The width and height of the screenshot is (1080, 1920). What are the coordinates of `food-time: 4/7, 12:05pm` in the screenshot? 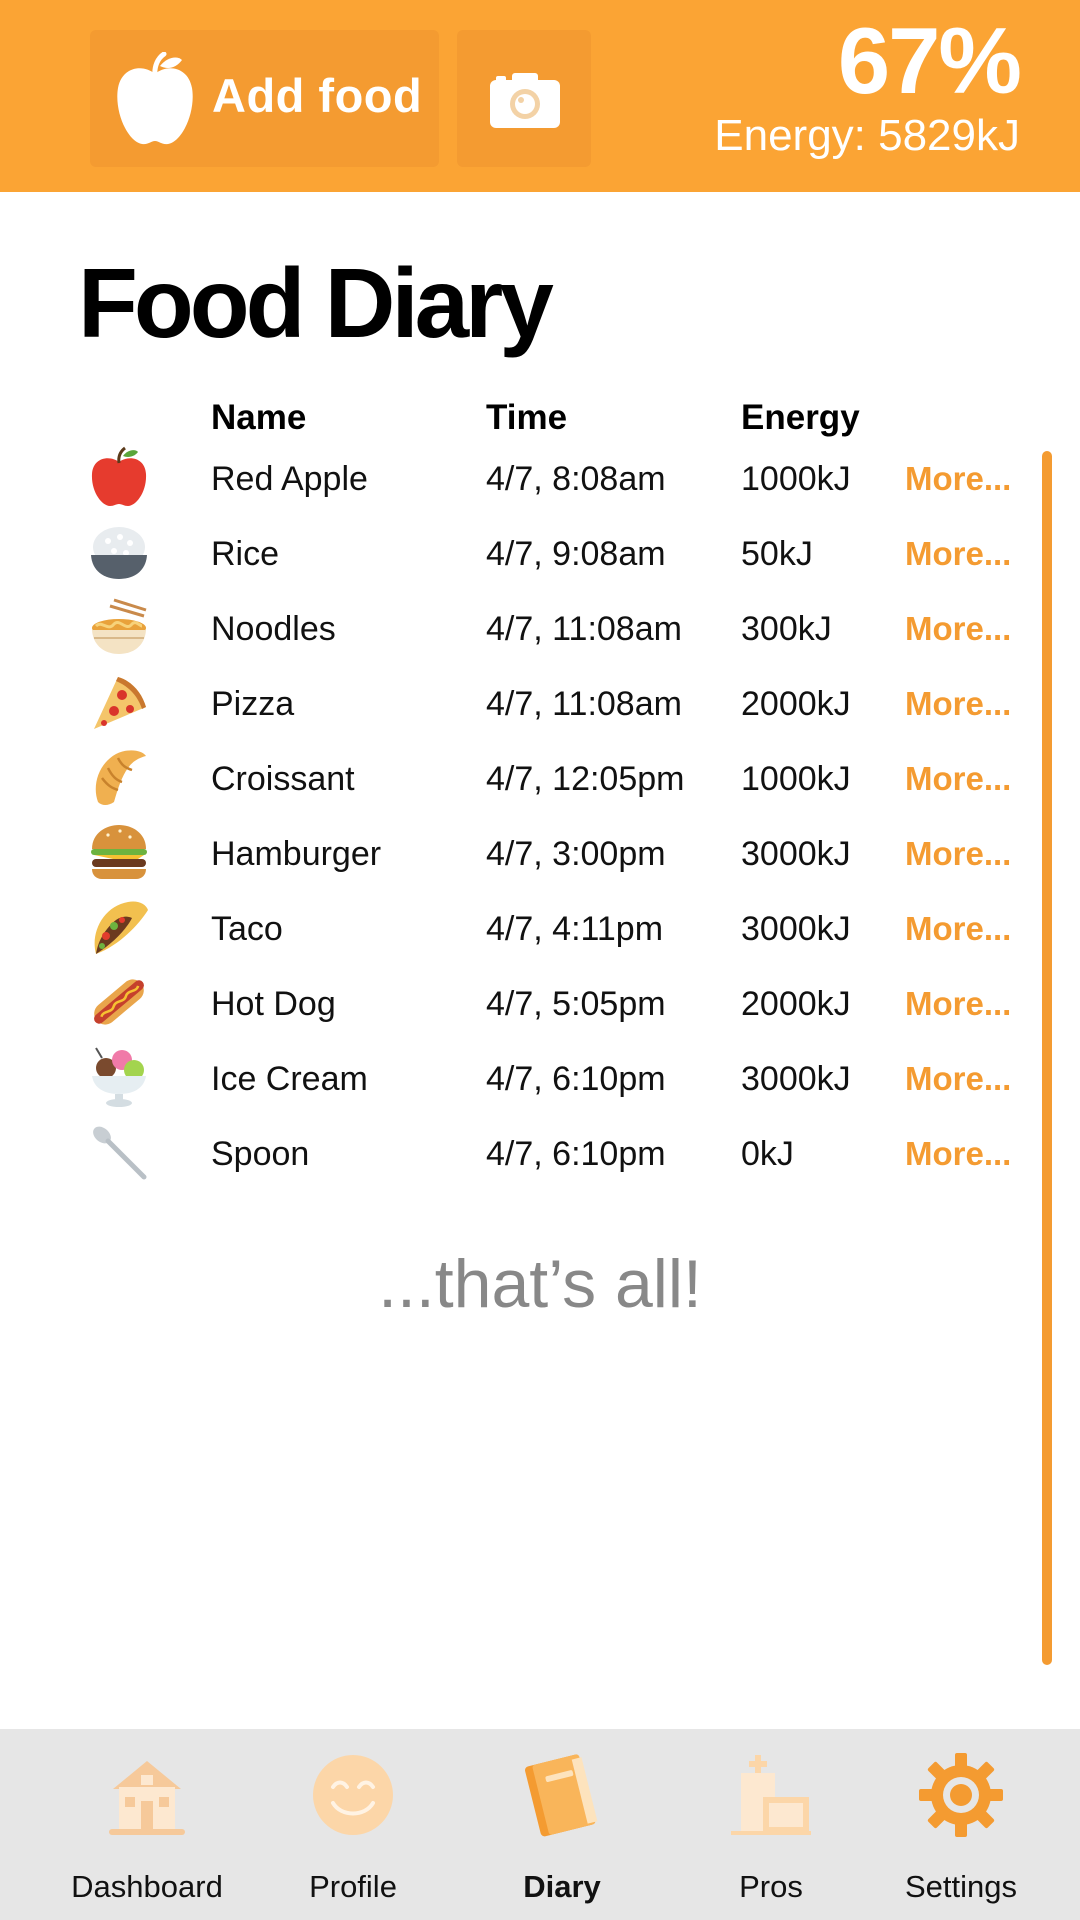 It's located at (585, 779).